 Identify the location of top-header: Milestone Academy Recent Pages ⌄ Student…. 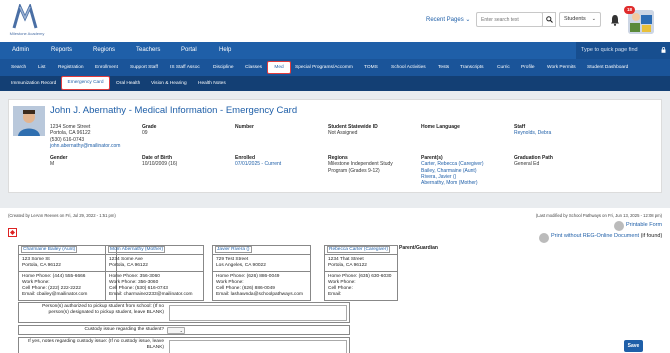
(335, 21).